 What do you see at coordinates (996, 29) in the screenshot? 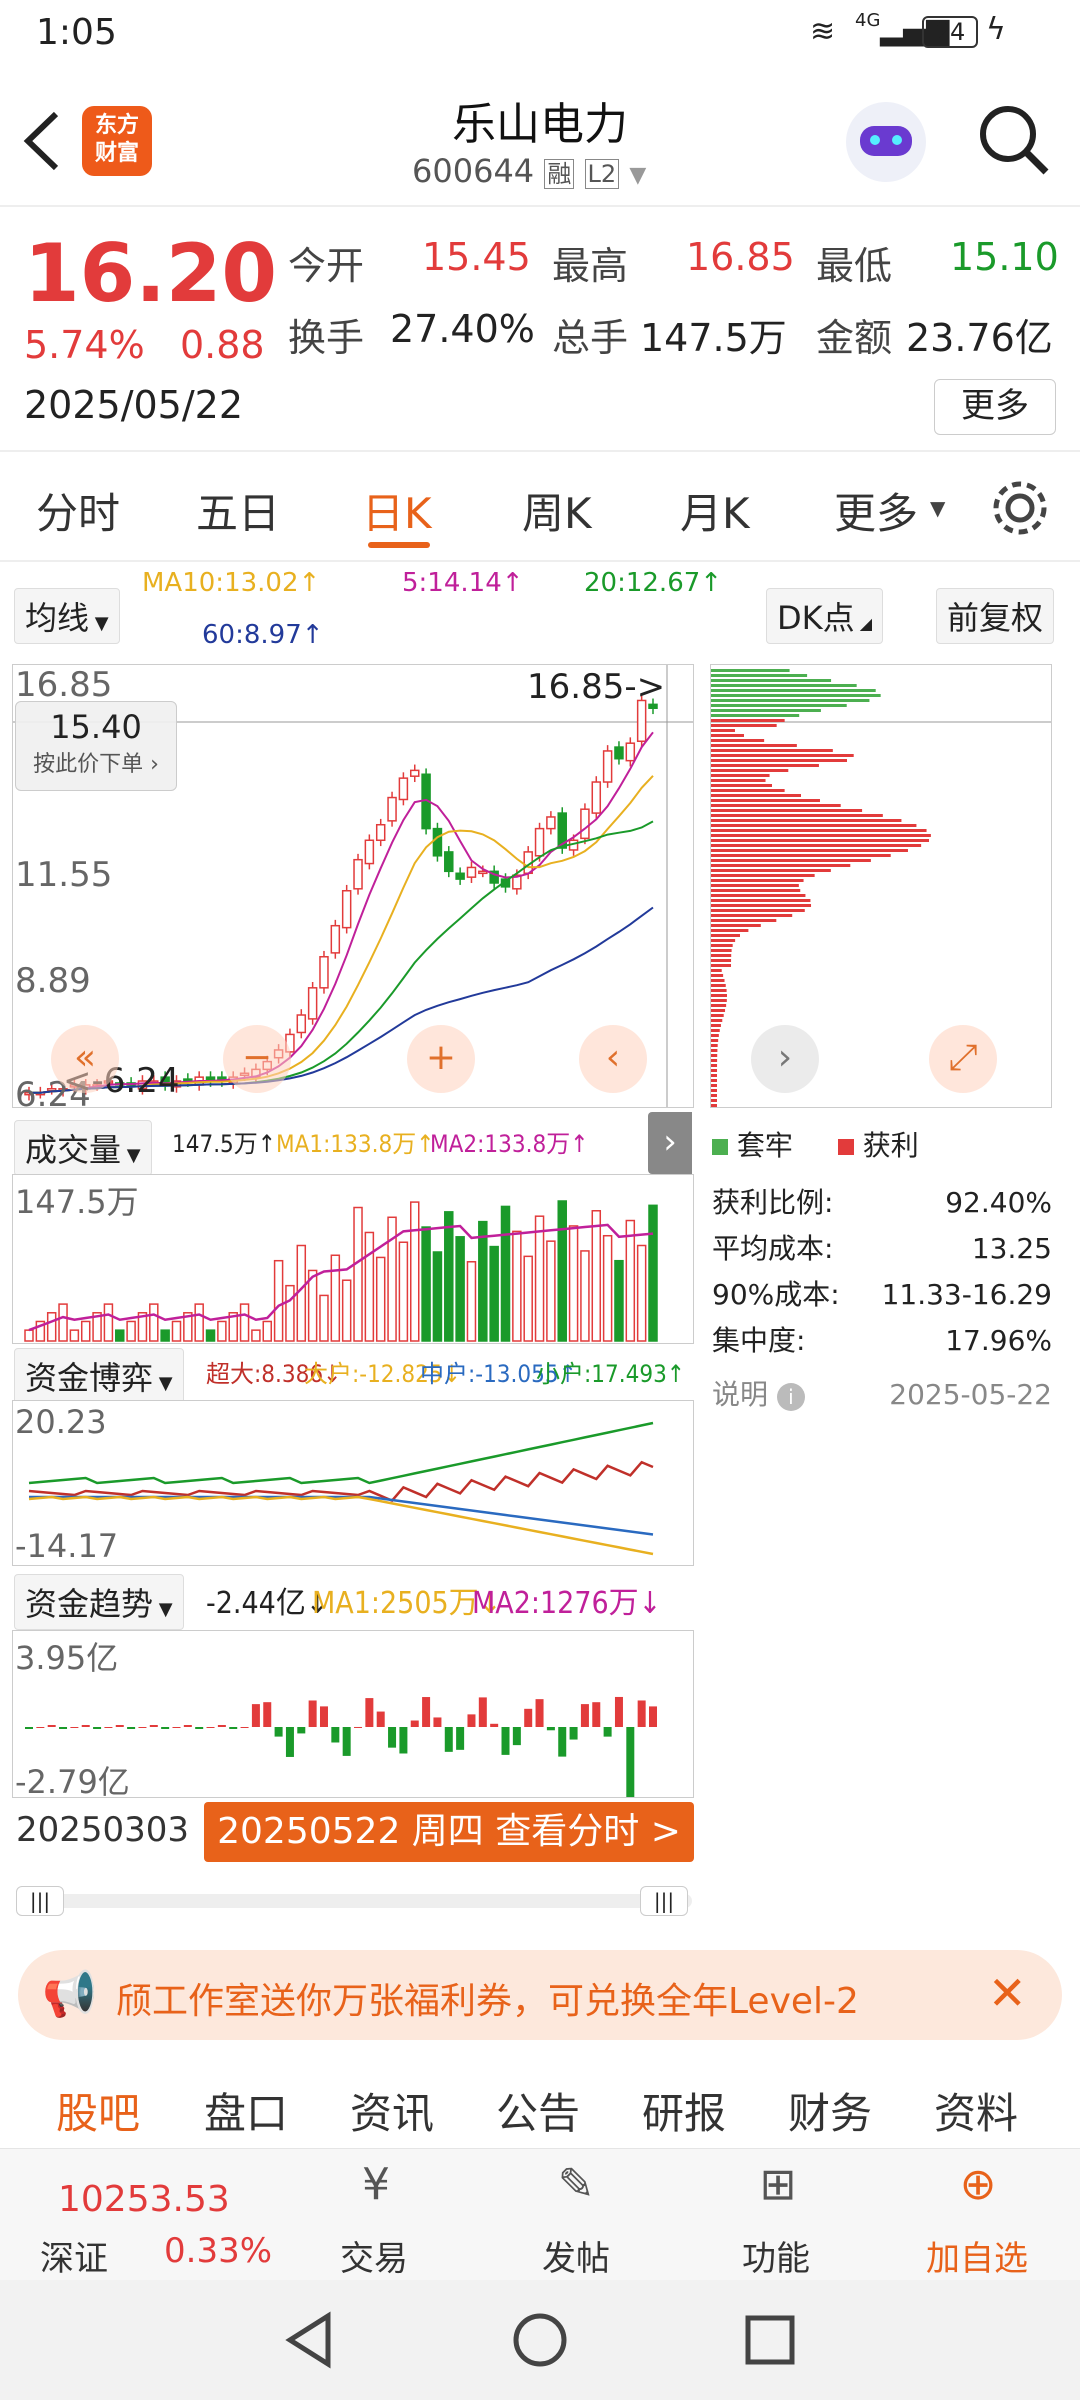
I see `charging-icon: ϟ` at bounding box center [996, 29].